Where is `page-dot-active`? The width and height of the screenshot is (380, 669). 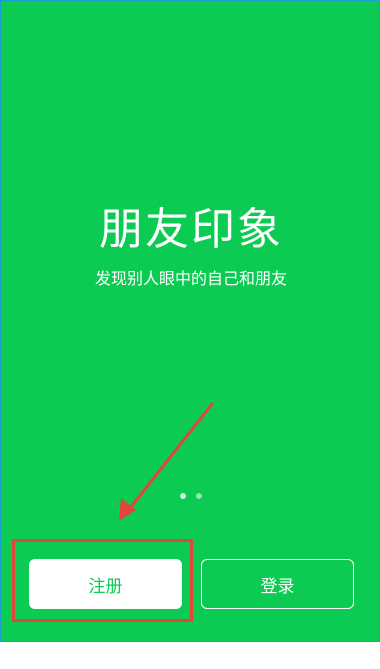 page-dot-active is located at coordinates (183, 496).